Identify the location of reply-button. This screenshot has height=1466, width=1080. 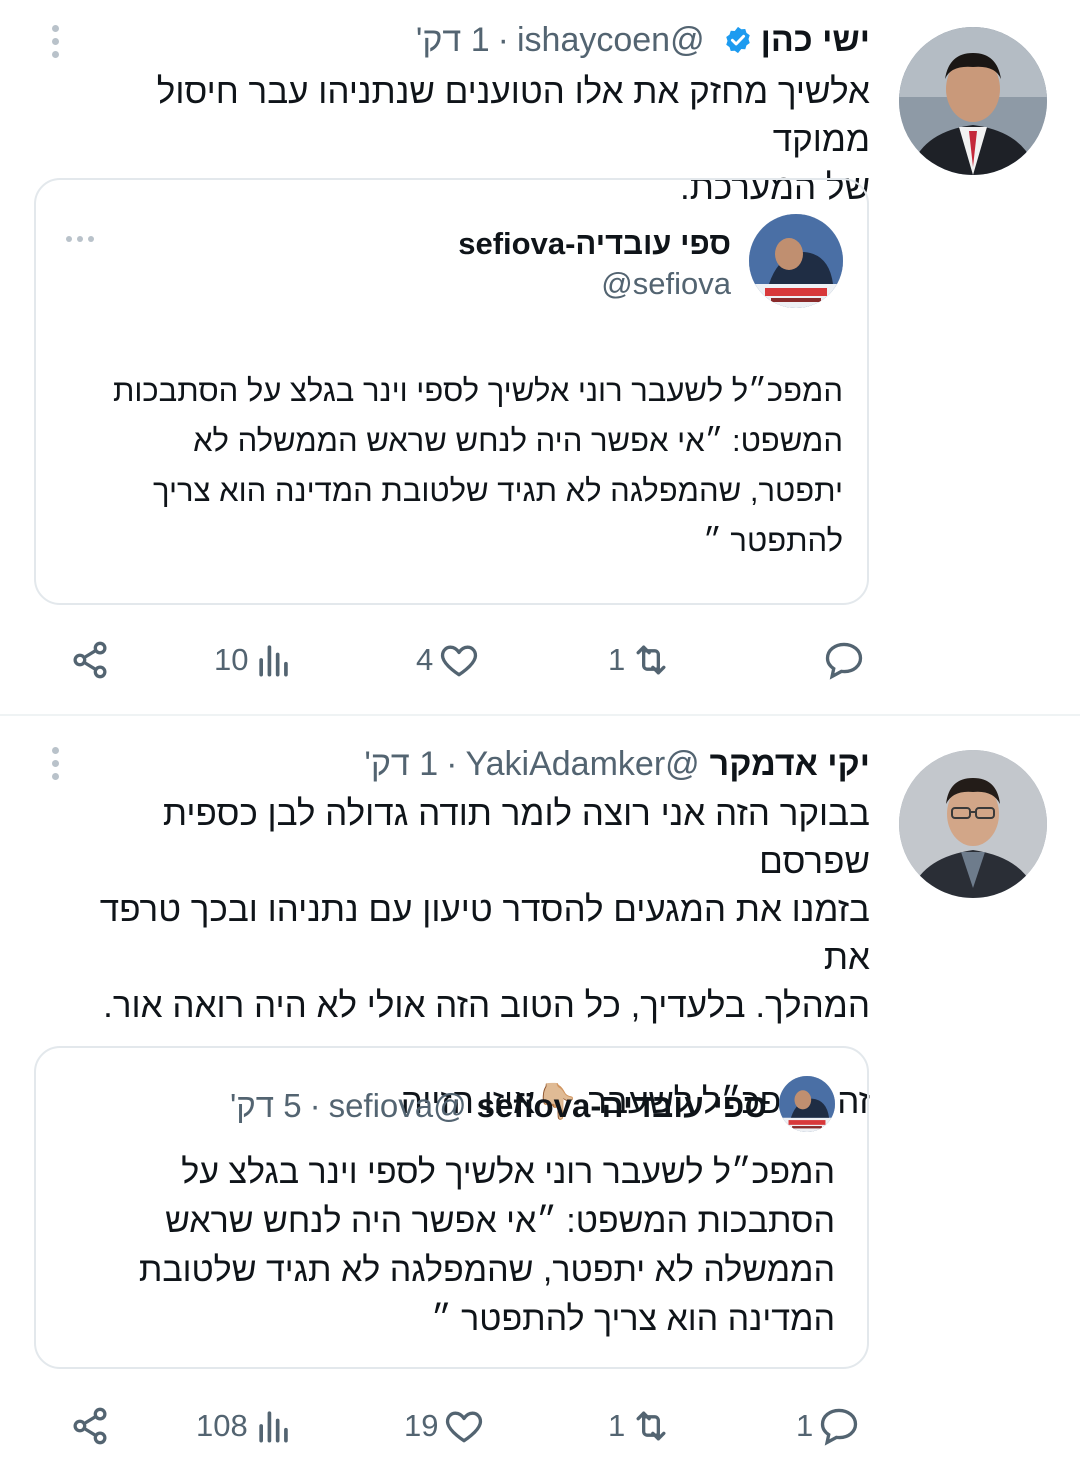
(842, 660).